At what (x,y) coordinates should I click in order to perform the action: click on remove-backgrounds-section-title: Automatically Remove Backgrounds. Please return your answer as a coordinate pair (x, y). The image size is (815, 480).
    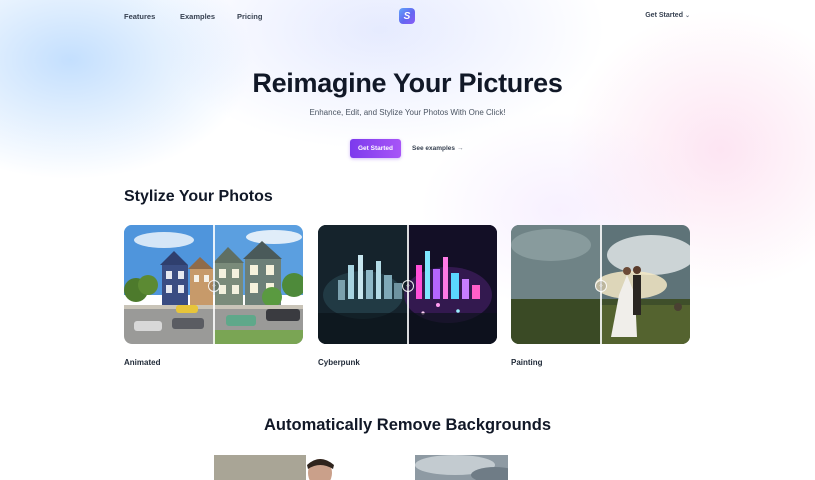
    Looking at the image, I should click on (407, 425).